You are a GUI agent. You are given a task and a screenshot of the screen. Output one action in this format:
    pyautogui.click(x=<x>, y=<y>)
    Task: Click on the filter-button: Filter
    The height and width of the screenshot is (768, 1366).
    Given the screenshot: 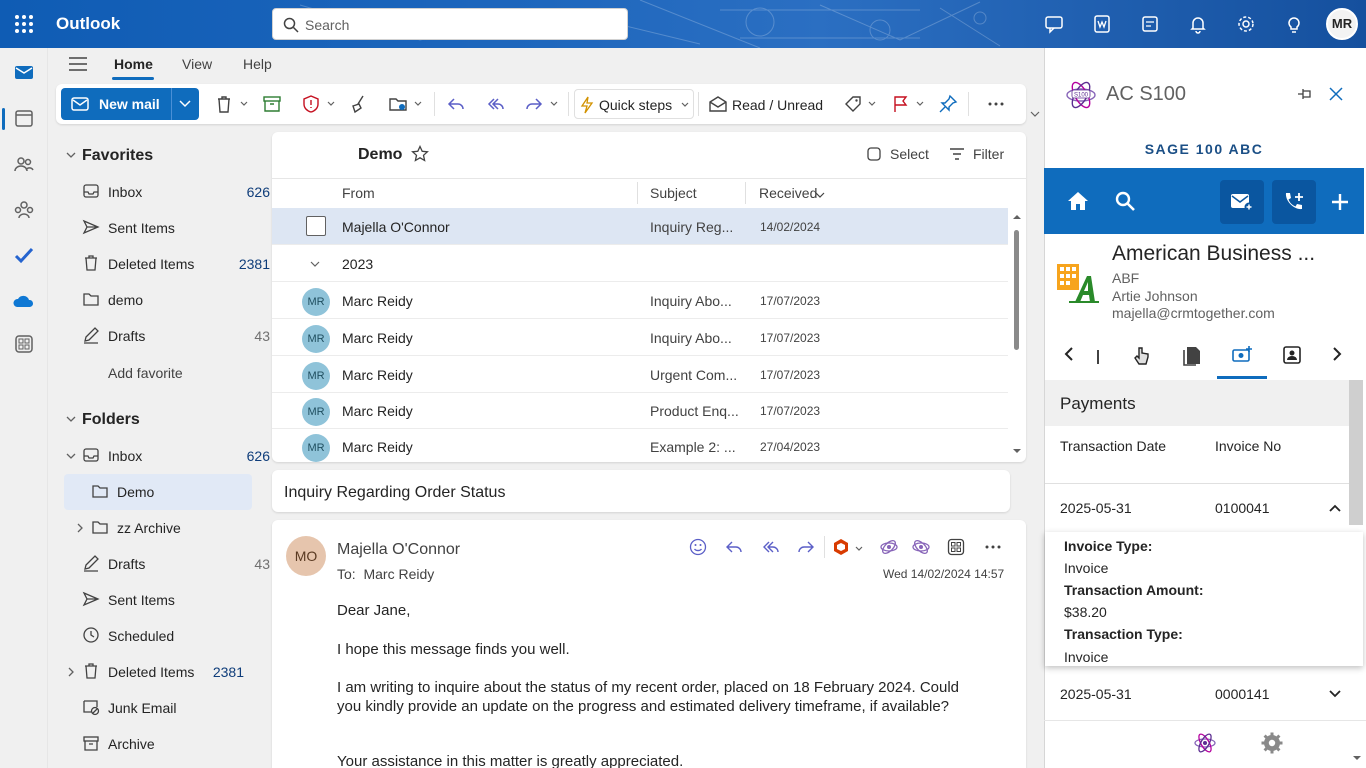 What is the action you would take?
    pyautogui.click(x=988, y=154)
    